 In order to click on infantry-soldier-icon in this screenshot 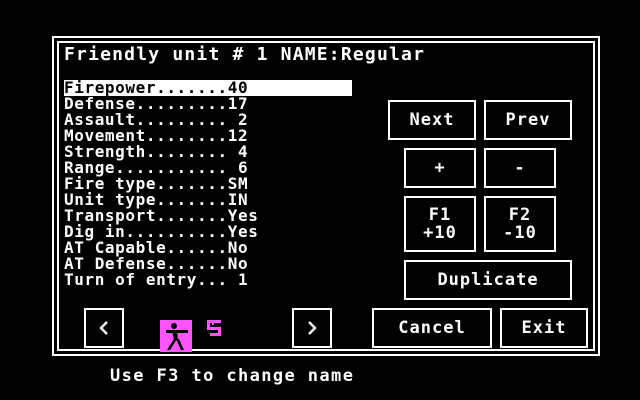, I will do `click(176, 336)`.